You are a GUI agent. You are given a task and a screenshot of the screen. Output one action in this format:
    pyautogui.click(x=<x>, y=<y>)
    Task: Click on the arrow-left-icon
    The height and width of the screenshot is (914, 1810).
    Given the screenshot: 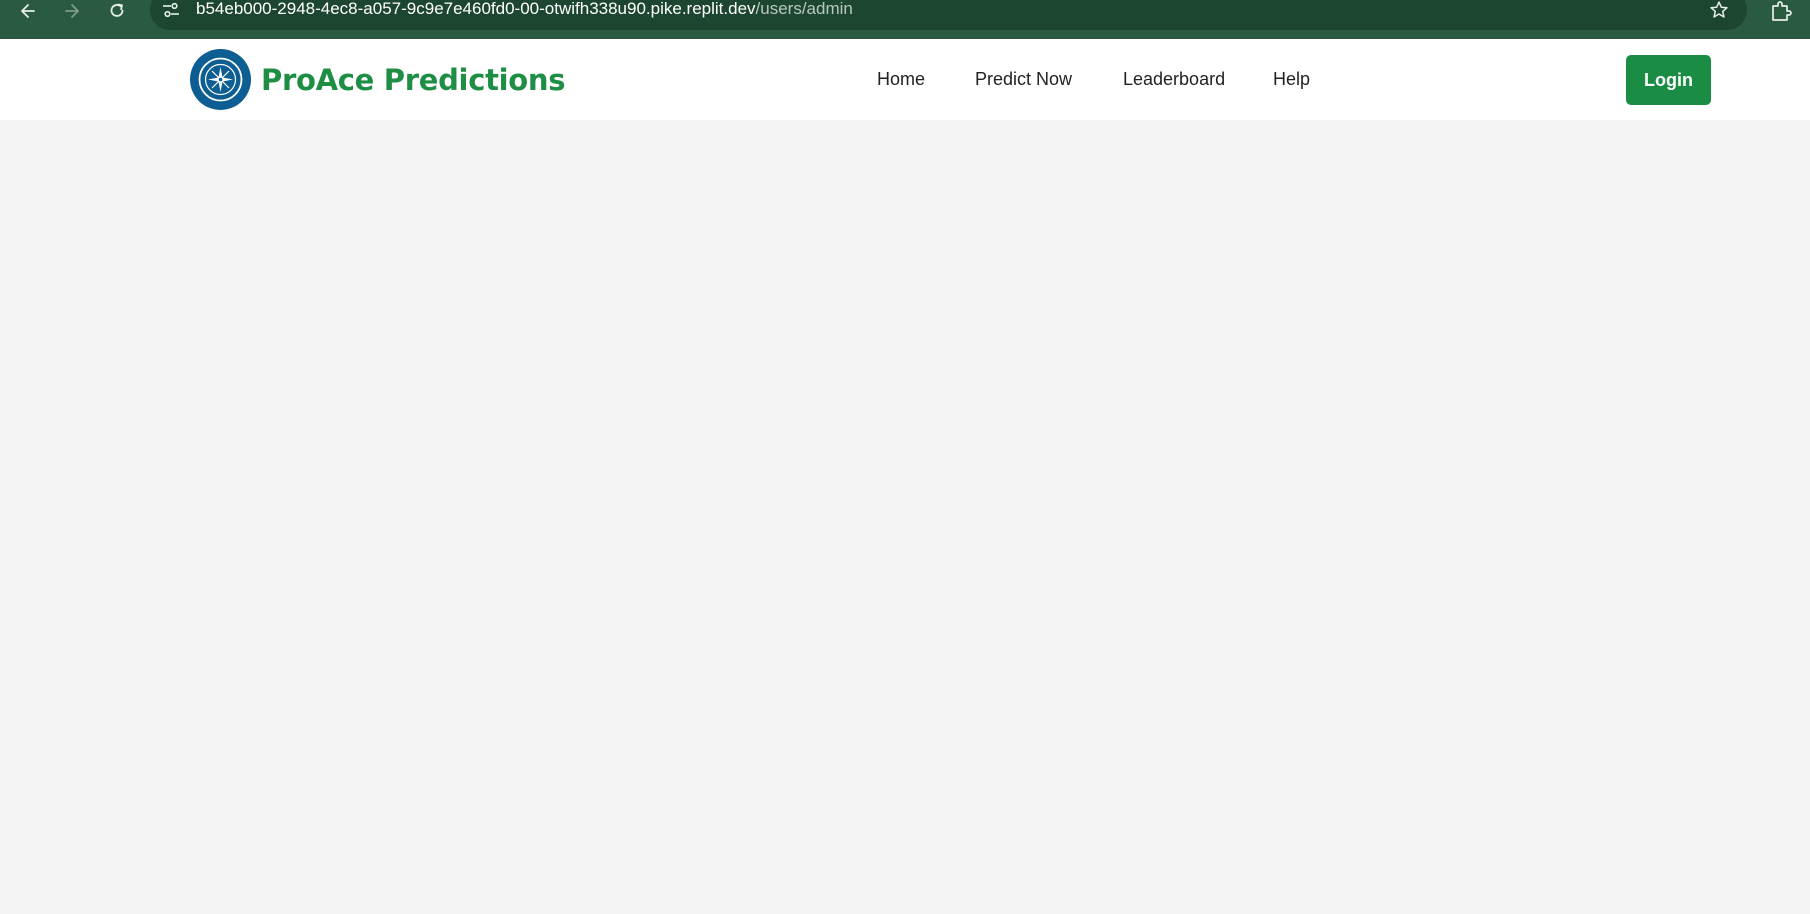 What is the action you would take?
    pyautogui.click(x=28, y=11)
    